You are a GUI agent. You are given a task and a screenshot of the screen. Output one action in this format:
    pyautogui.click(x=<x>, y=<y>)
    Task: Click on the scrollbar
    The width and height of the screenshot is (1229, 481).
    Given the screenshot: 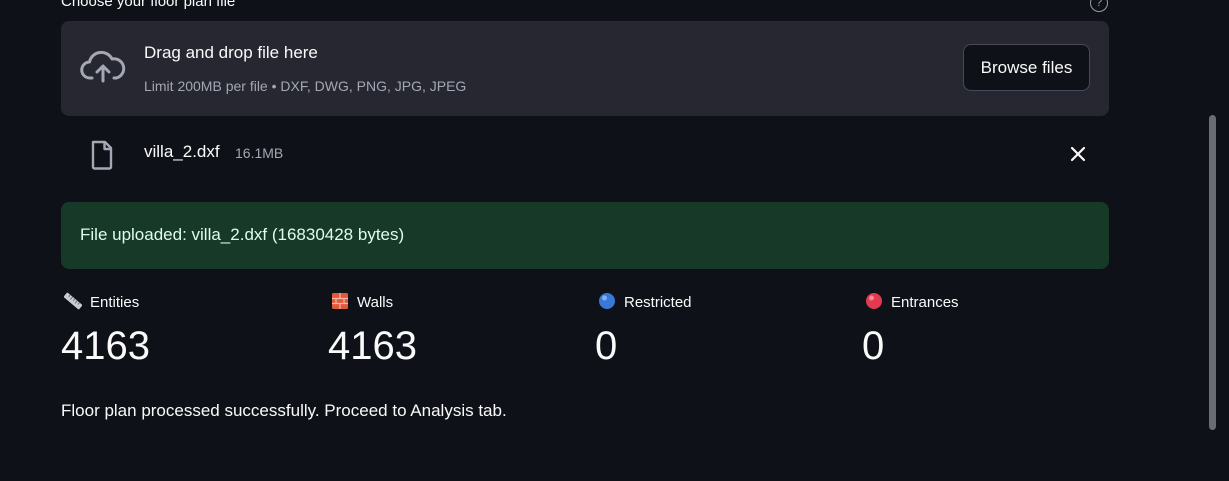 What is the action you would take?
    pyautogui.click(x=1212, y=272)
    